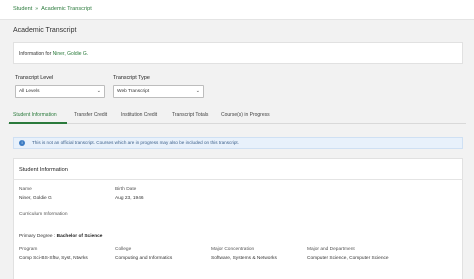 This screenshot has height=279, width=474. What do you see at coordinates (43, 170) in the screenshot?
I see `student-information-heading: Student Information` at bounding box center [43, 170].